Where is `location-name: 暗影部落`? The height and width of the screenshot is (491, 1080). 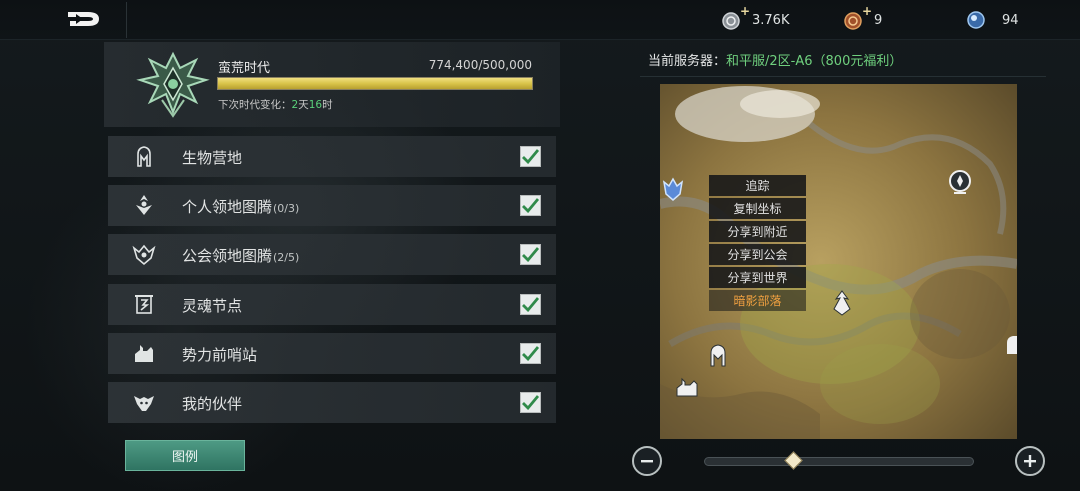 location-name: 暗影部落 is located at coordinates (757, 300).